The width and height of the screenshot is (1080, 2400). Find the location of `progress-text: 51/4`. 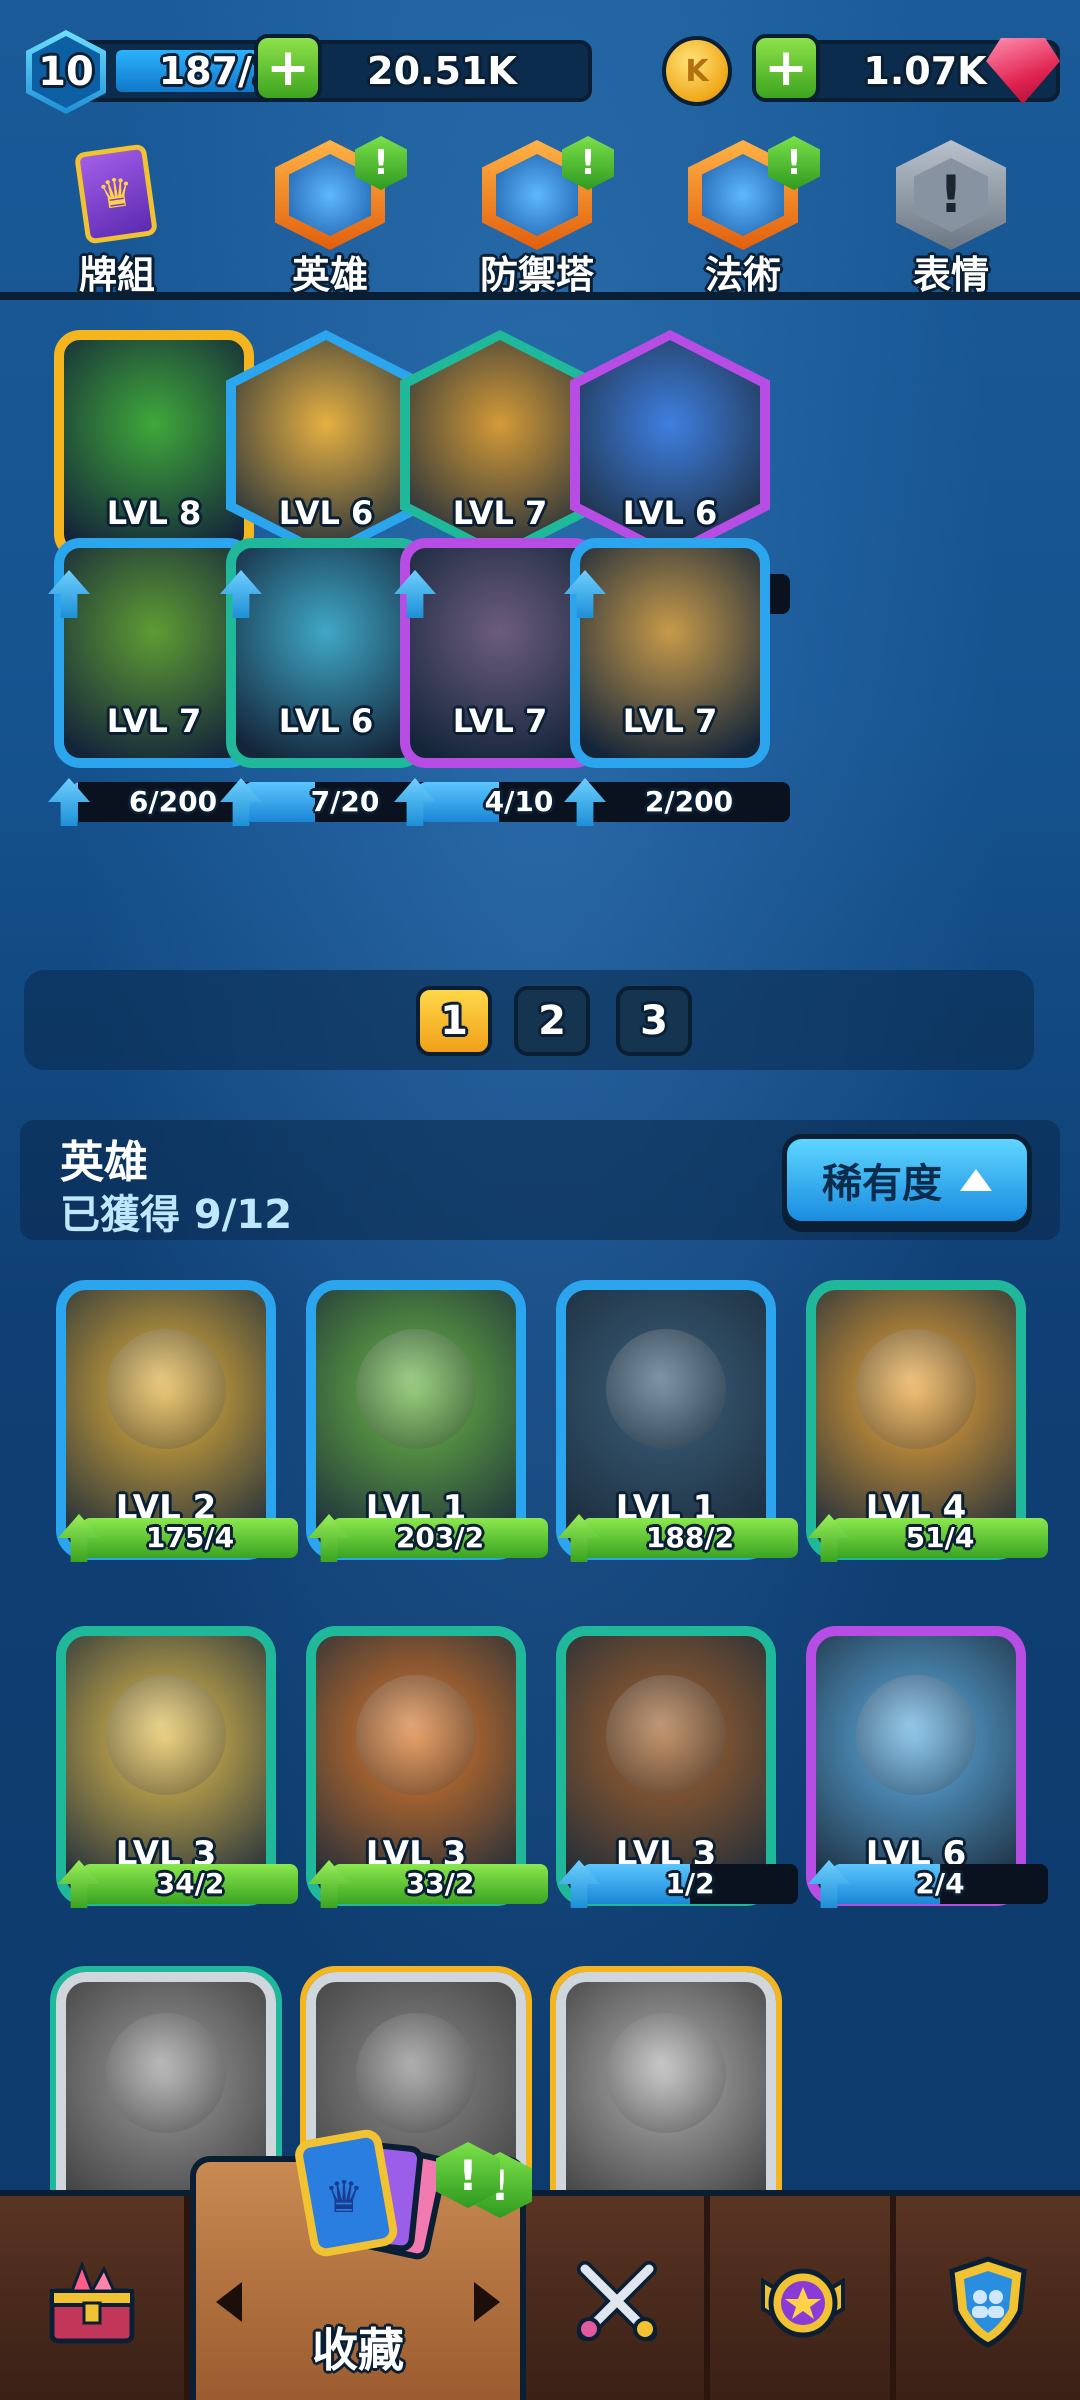

progress-text: 51/4 is located at coordinates (940, 1537).